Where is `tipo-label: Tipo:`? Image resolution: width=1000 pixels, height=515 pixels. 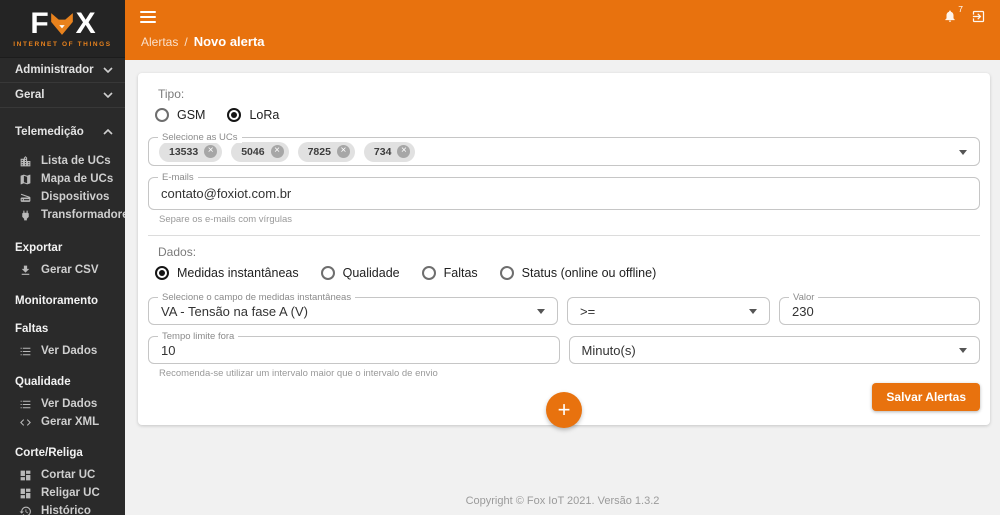 tipo-label: Tipo: is located at coordinates (171, 94).